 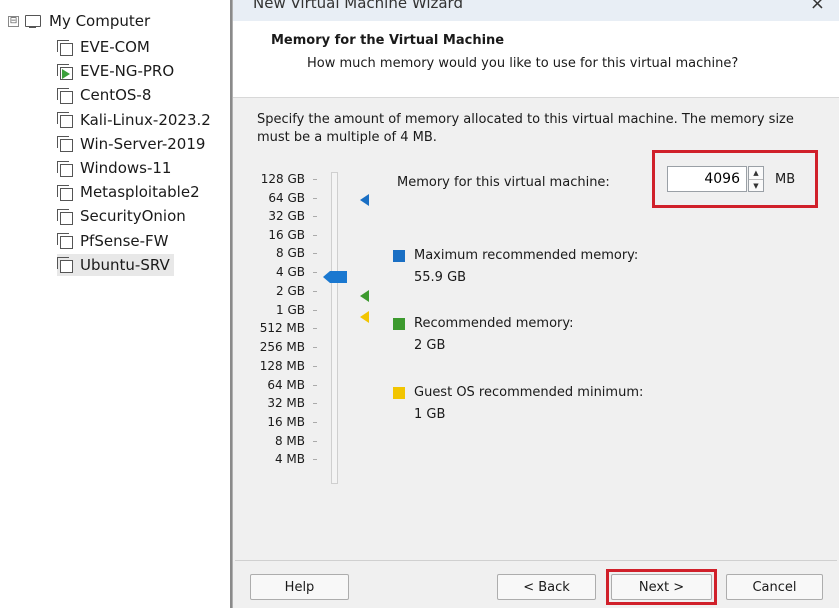 I want to click on guest-min-legend-icon, so click(x=399, y=393).